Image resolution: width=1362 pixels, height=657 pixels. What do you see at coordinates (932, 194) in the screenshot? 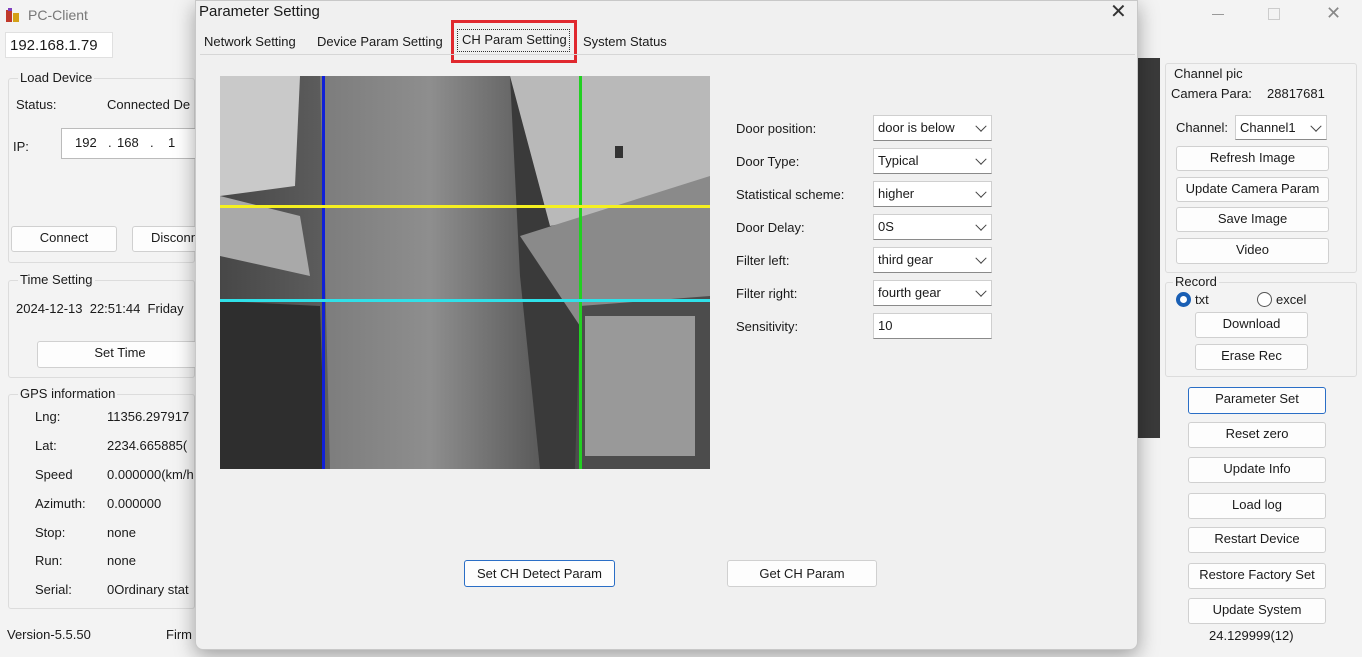
I see `statistical-scheme-select: higher` at bounding box center [932, 194].